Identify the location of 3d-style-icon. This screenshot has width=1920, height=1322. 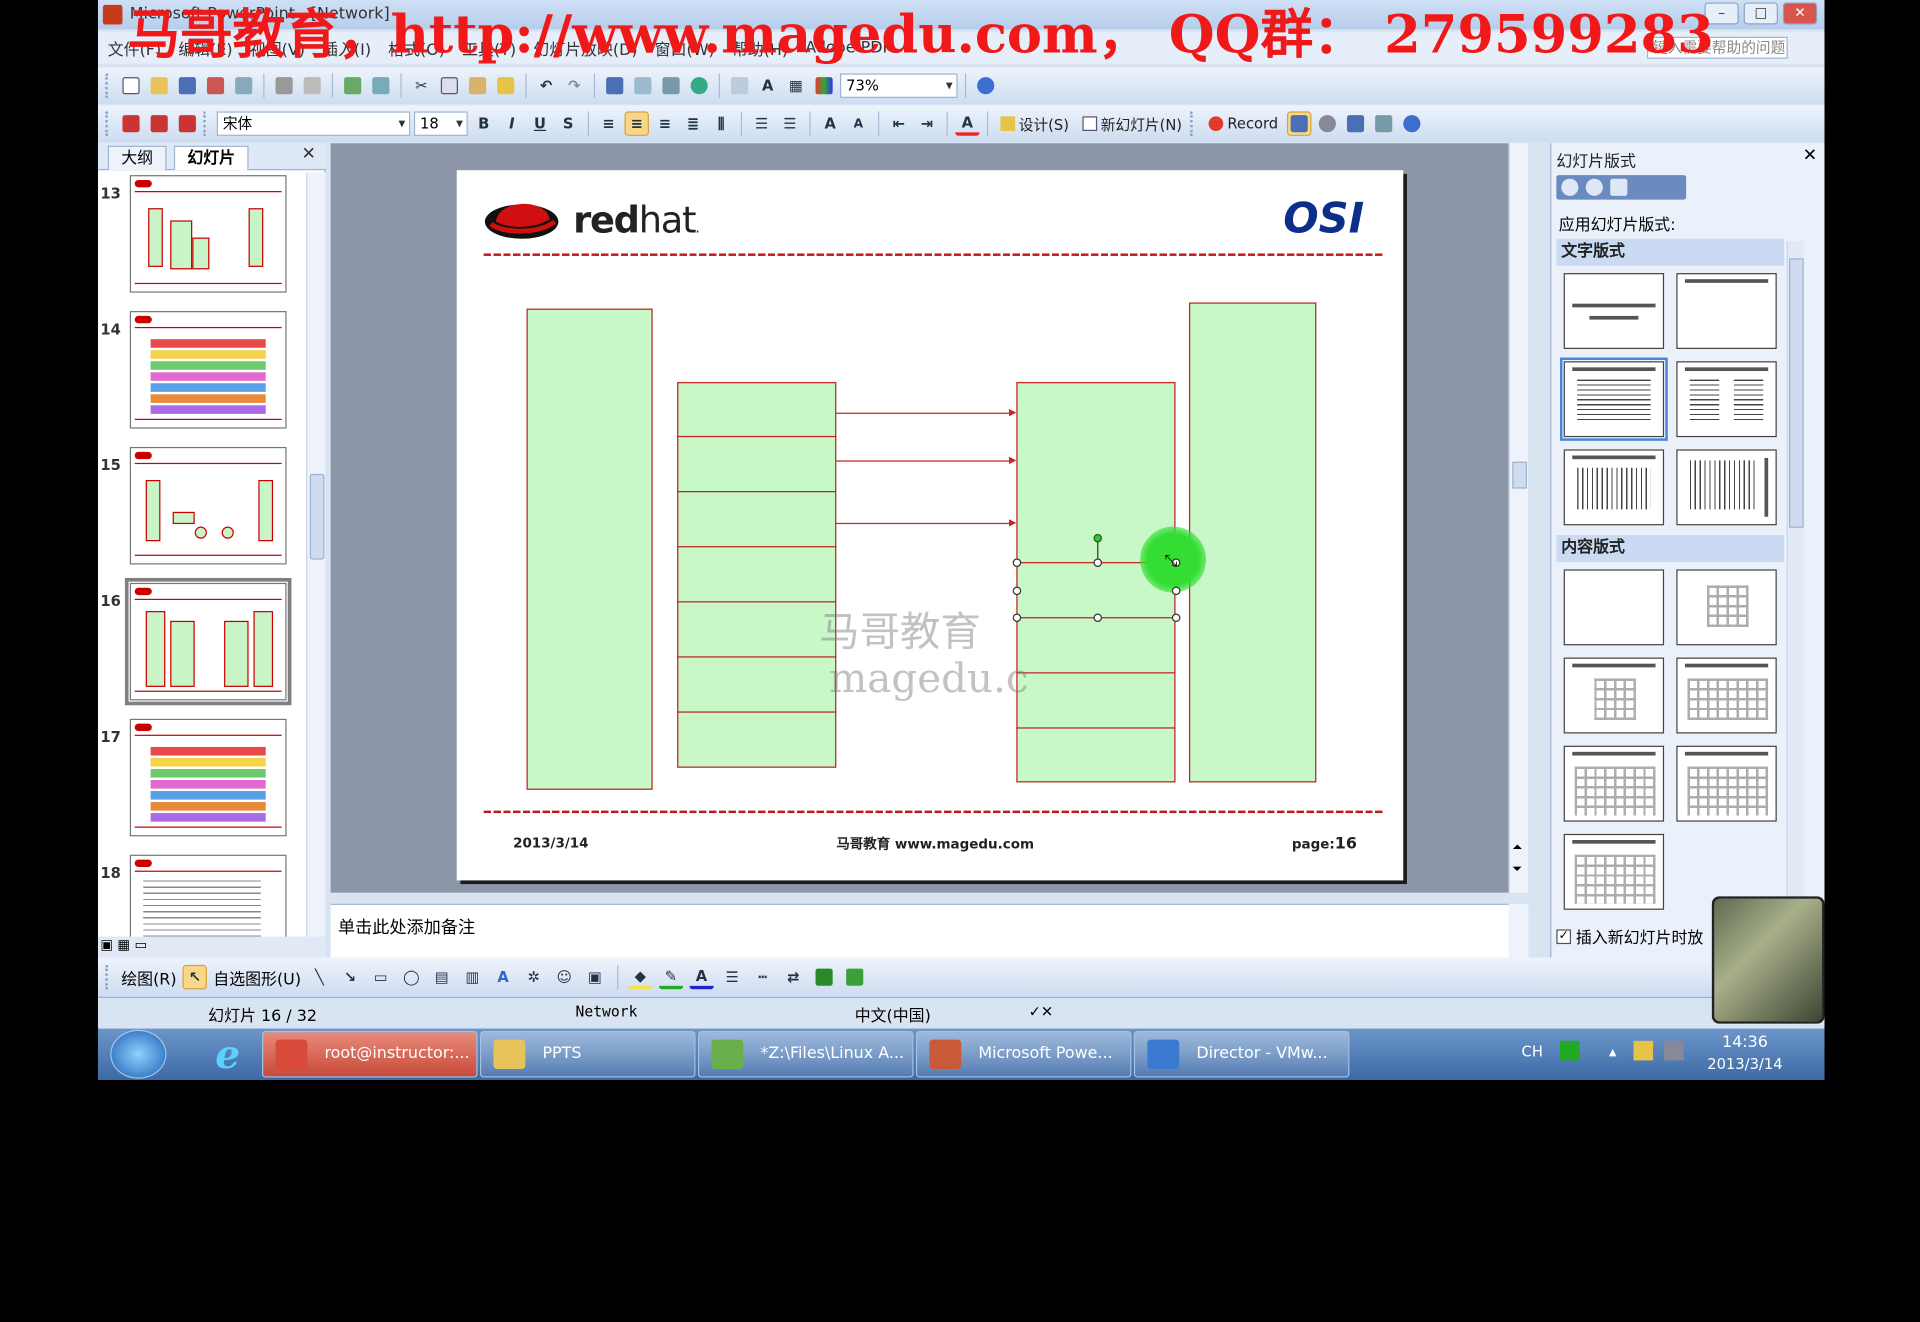
(854, 977).